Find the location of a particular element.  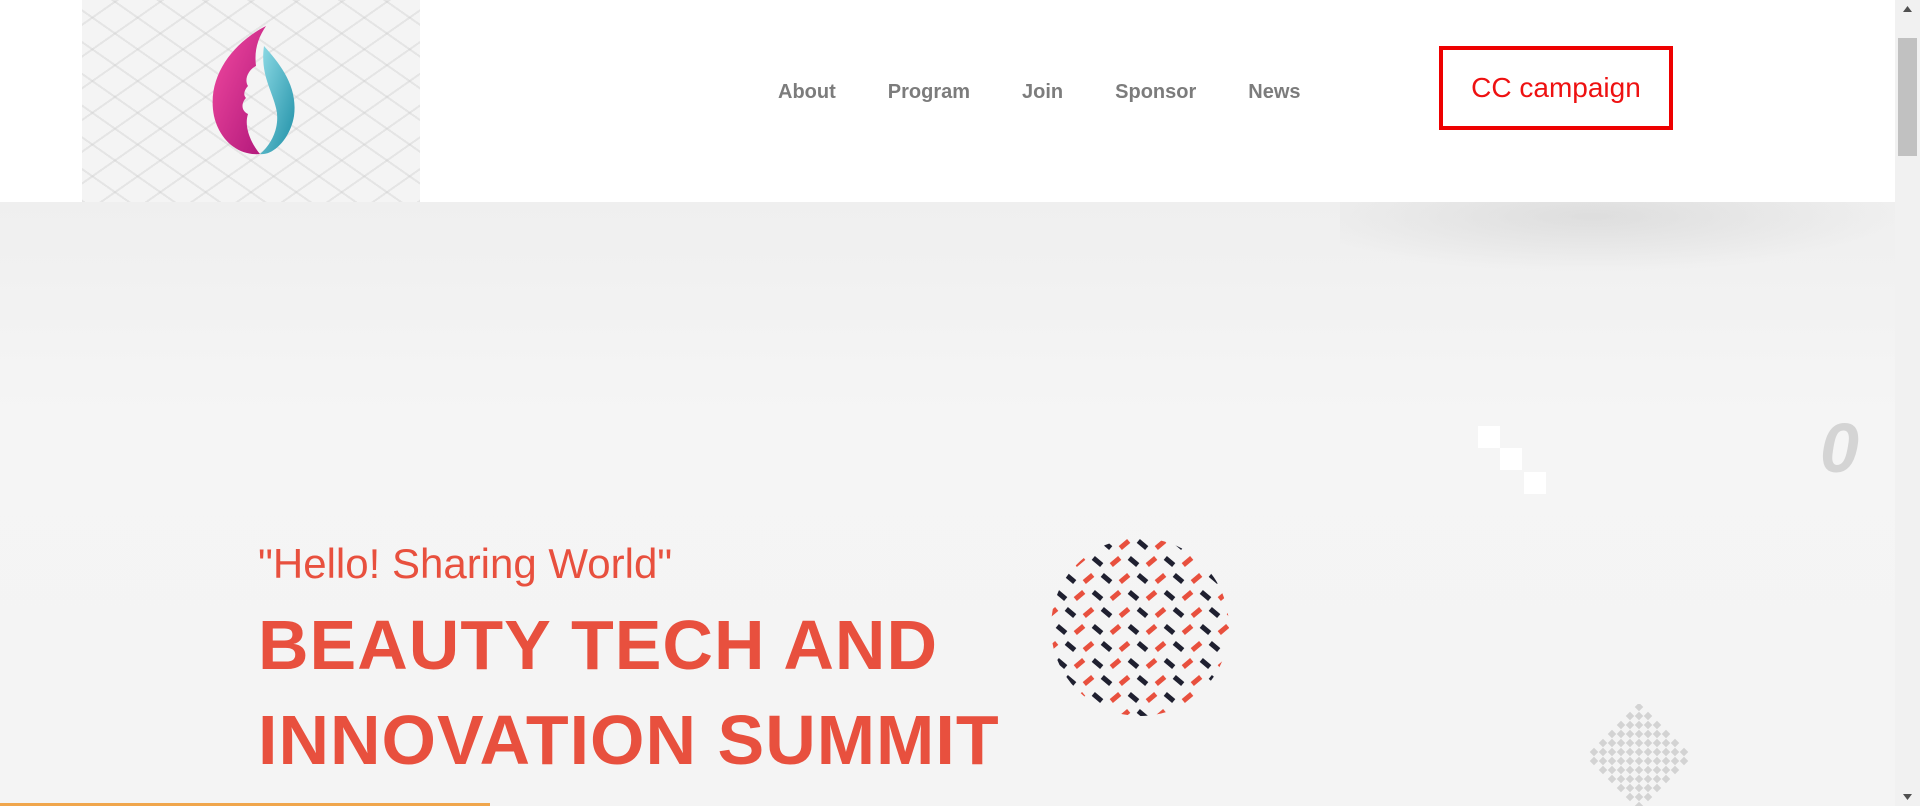

main-nav: About Program Join Sponsor News is located at coordinates (1052, 92).